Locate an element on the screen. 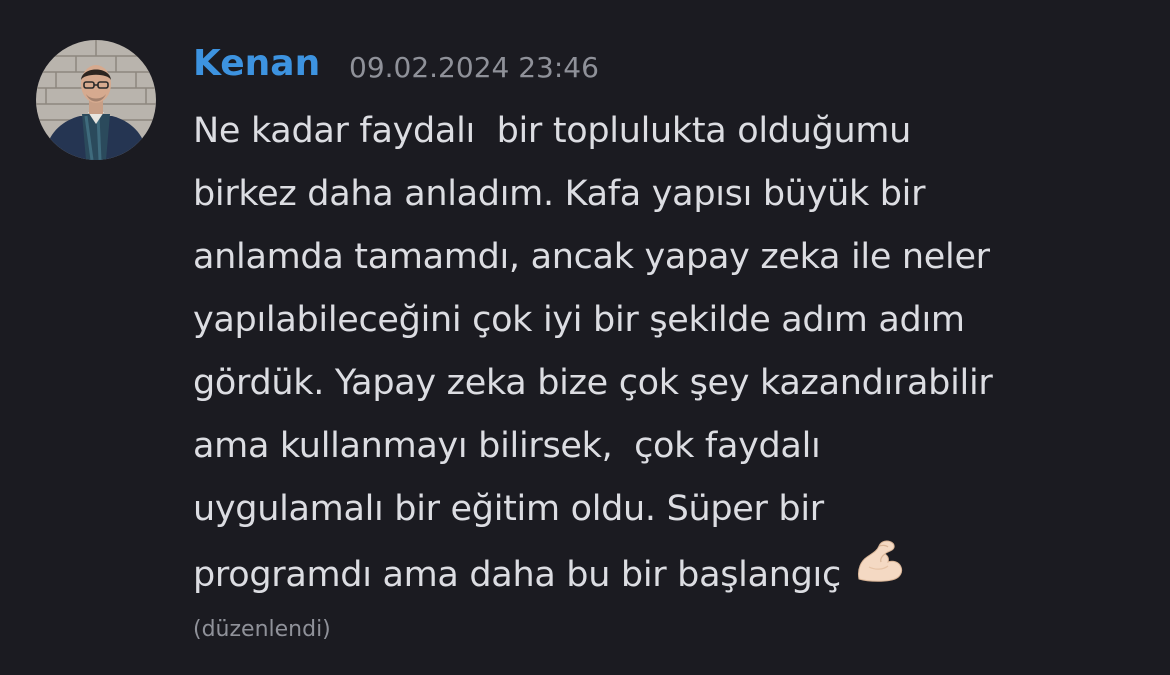 The width and height of the screenshot is (1170, 675). avatar is located at coordinates (96, 100).